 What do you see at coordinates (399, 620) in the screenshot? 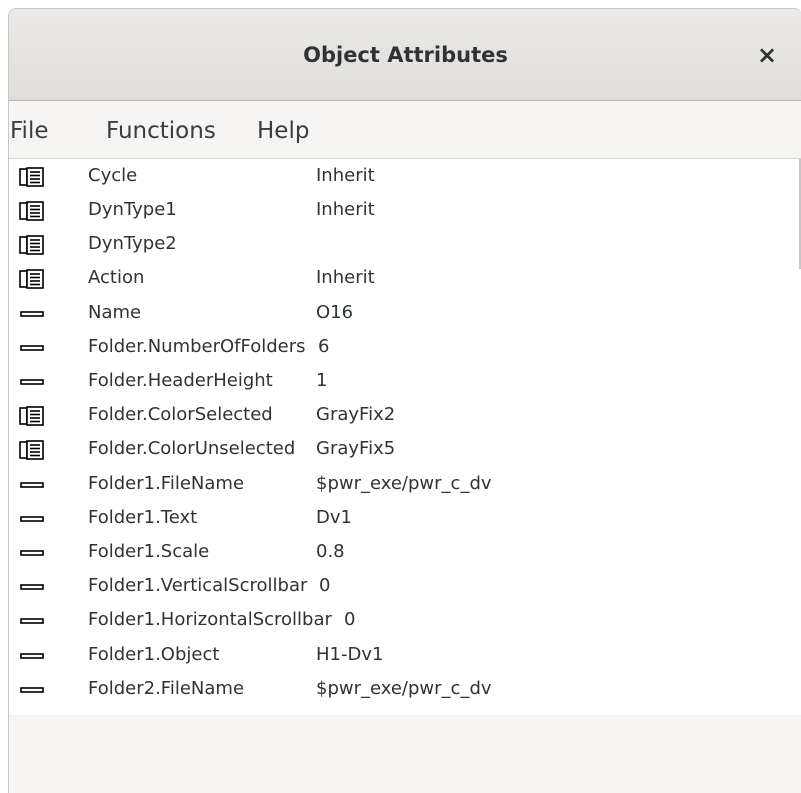
I see `attribute-row: Folder1.HorizontalScrollbar 0` at bounding box center [399, 620].